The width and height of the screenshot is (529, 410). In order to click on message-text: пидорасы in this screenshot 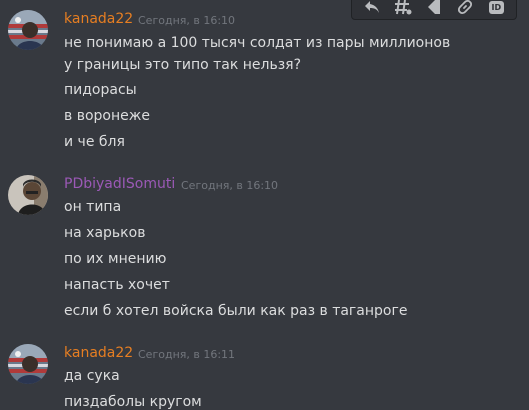, I will do `click(100, 90)`.